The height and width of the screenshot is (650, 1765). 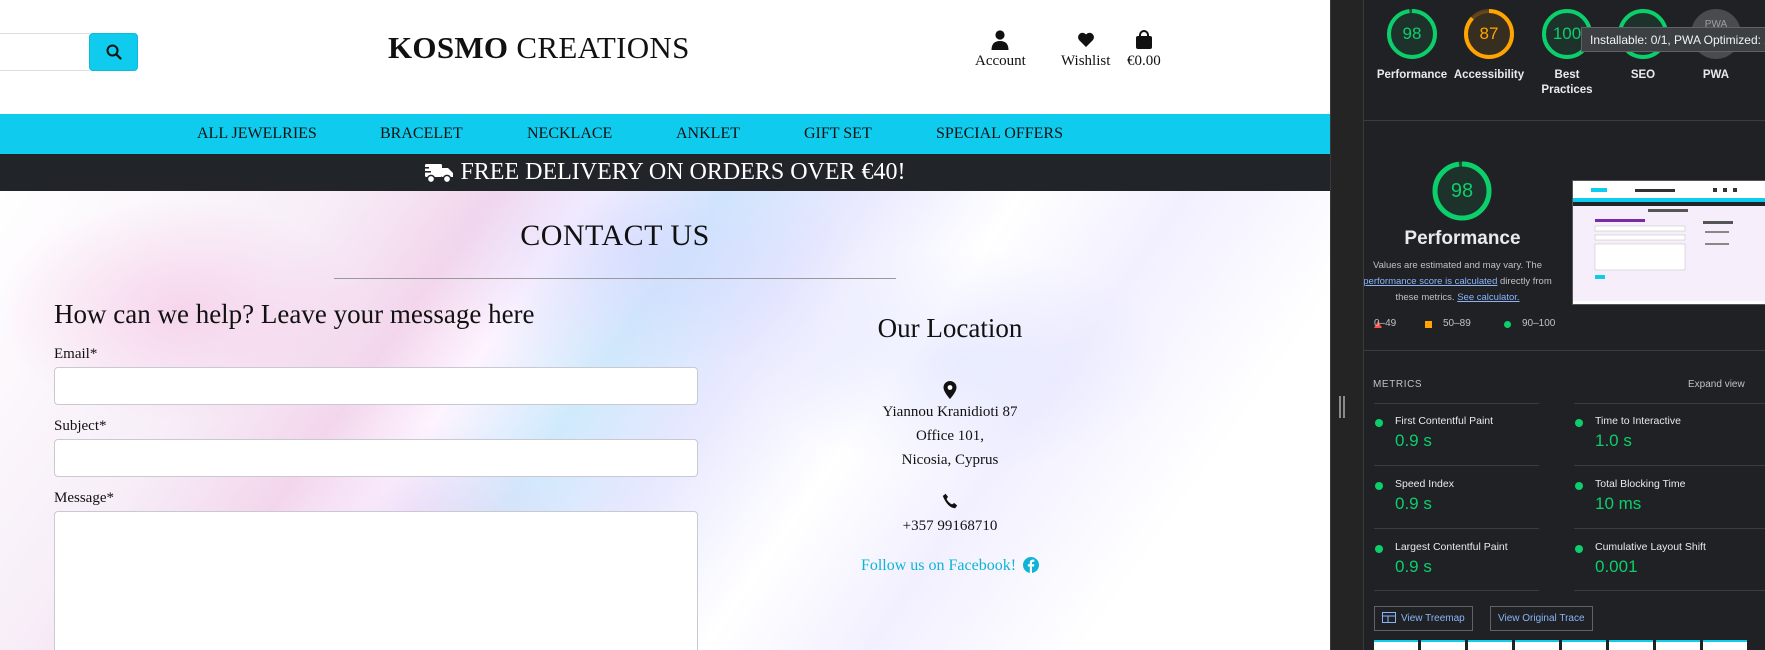 What do you see at coordinates (448, 47) in the screenshot?
I see `logo-bold: KOSMO` at bounding box center [448, 47].